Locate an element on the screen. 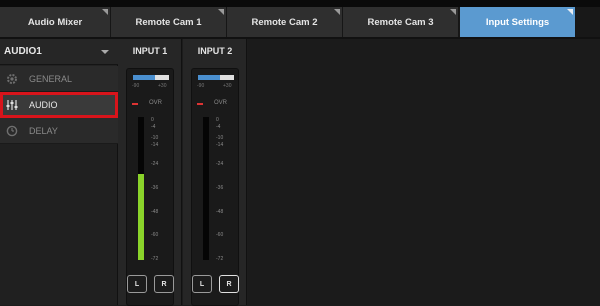 The image size is (600, 306). sidebar-item-label: GENERAL is located at coordinates (51, 78).